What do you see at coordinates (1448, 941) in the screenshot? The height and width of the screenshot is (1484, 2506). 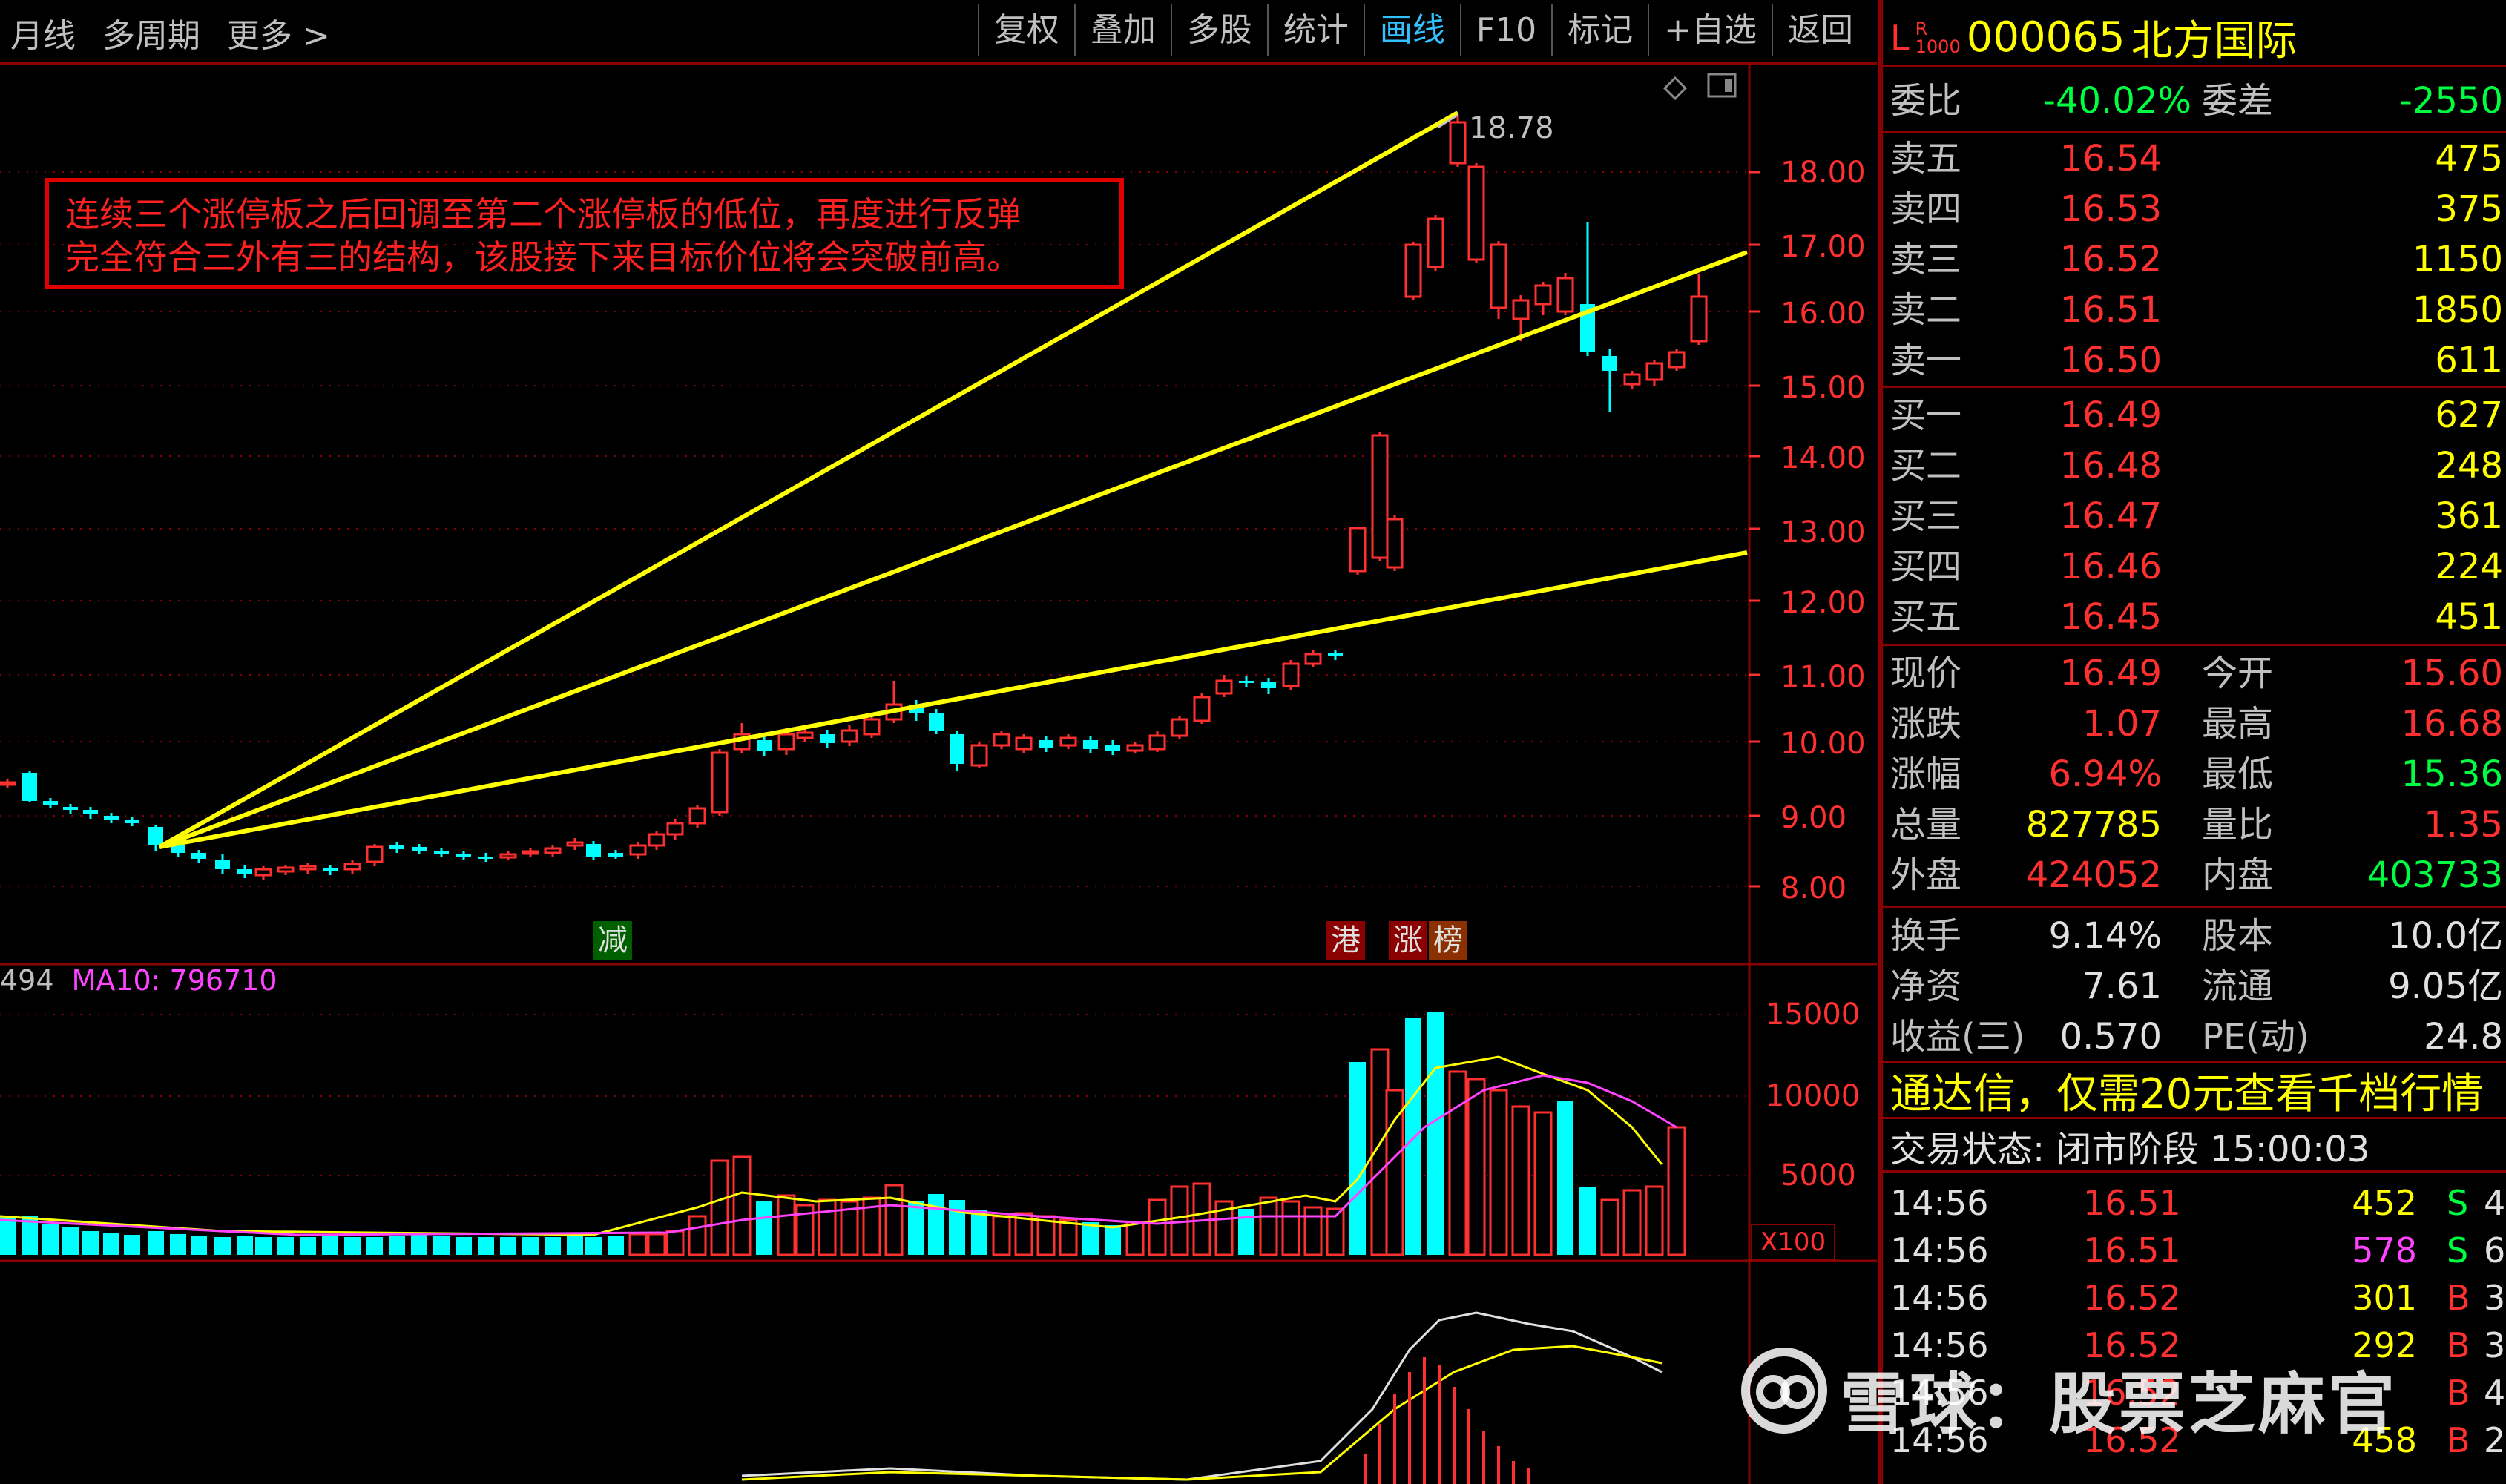 I see `billboard-mark: 榜` at bounding box center [1448, 941].